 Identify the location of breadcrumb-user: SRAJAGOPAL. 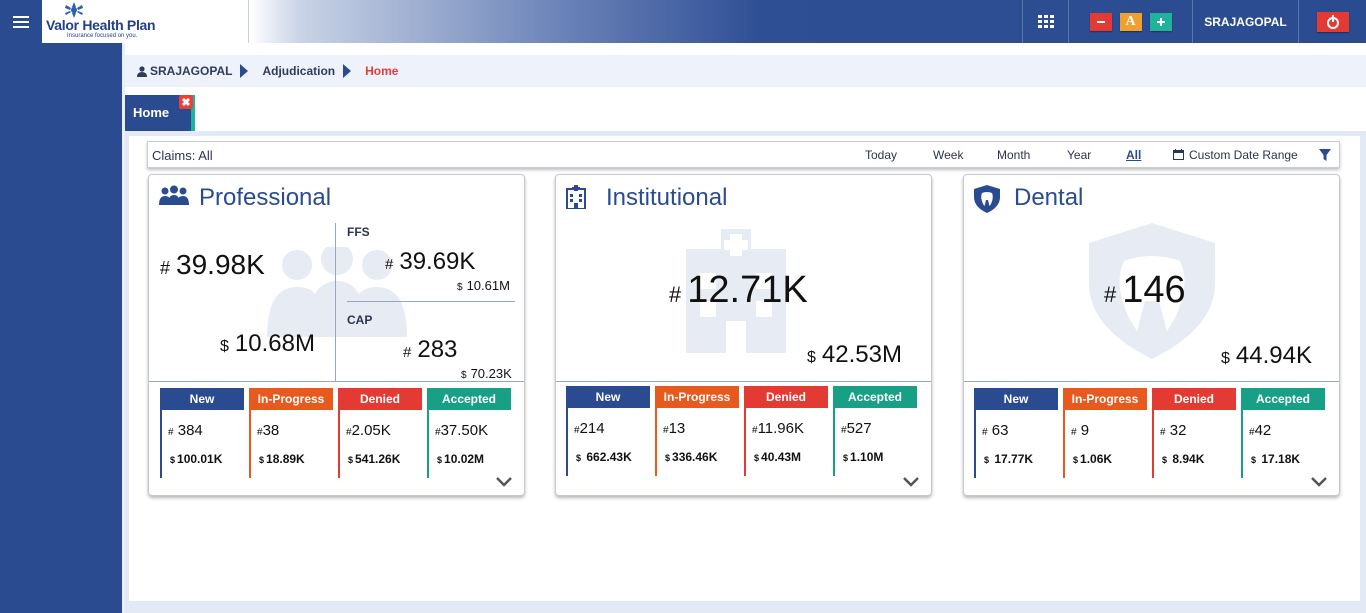
(184, 71).